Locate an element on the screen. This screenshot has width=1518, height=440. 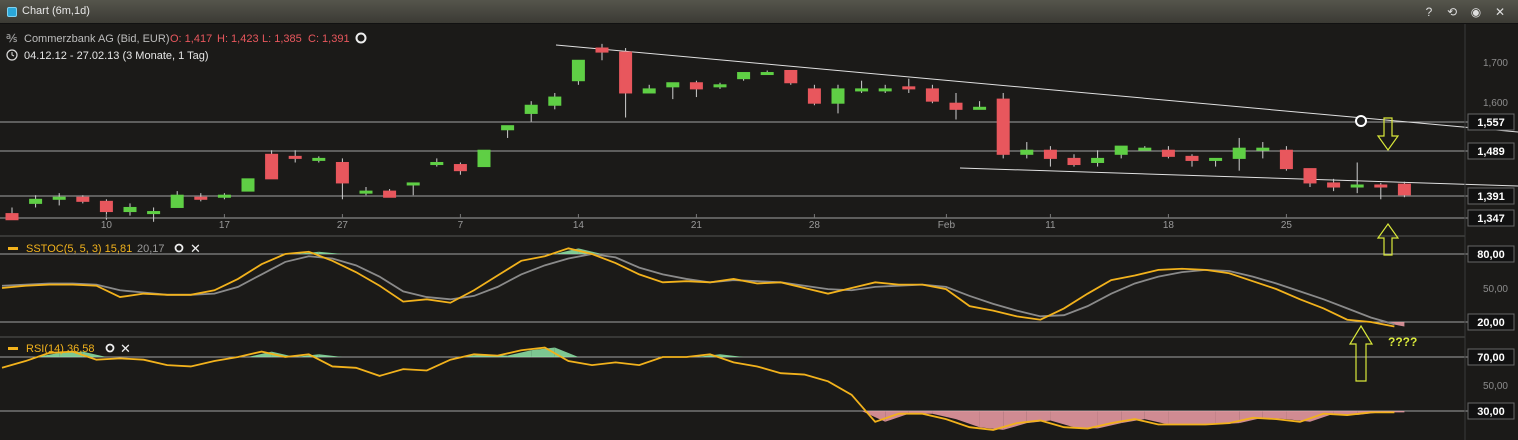
settings-icon: ◉ is located at coordinates (1476, 12).